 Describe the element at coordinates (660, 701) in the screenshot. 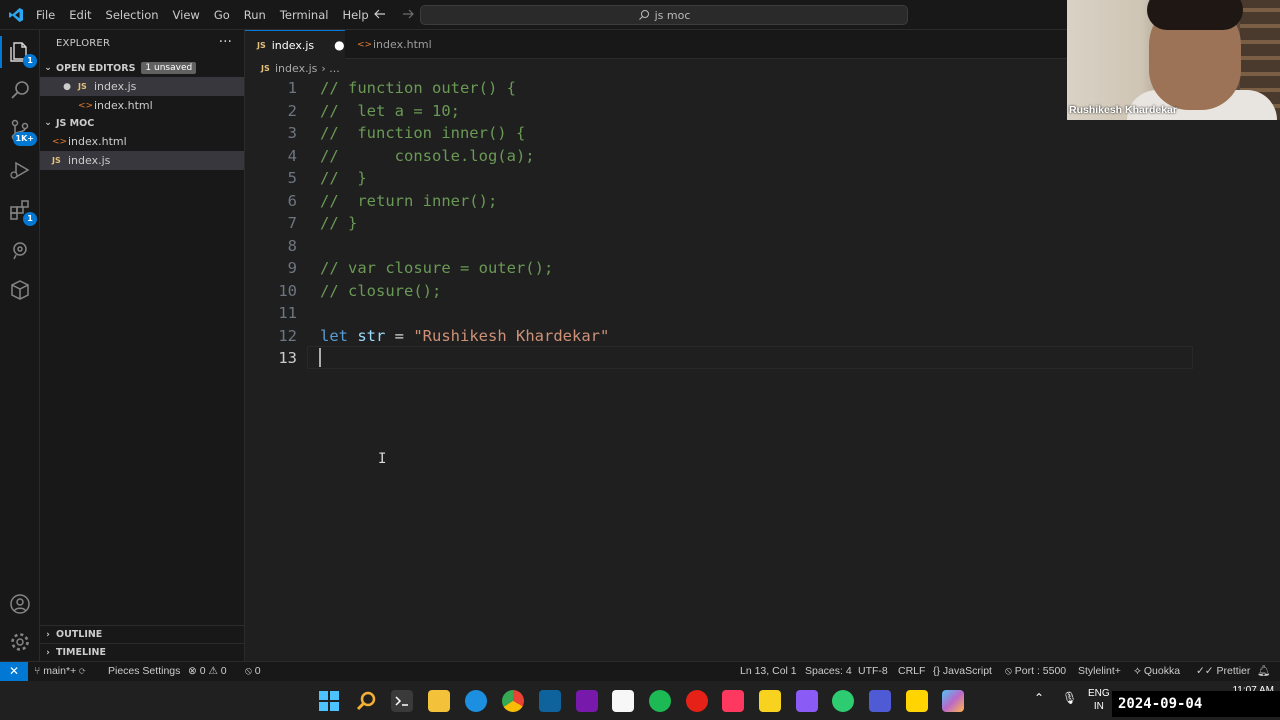

I see `spotify-taskbar-icon` at that location.